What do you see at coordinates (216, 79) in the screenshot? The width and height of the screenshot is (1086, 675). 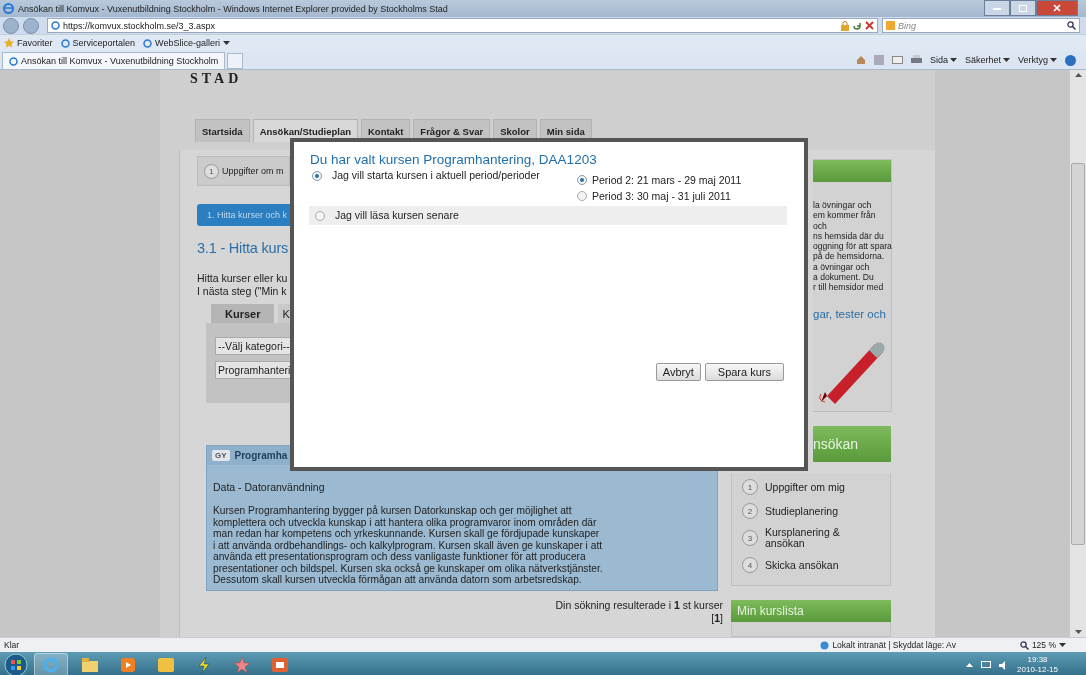 I see `logo-text: STAD` at bounding box center [216, 79].